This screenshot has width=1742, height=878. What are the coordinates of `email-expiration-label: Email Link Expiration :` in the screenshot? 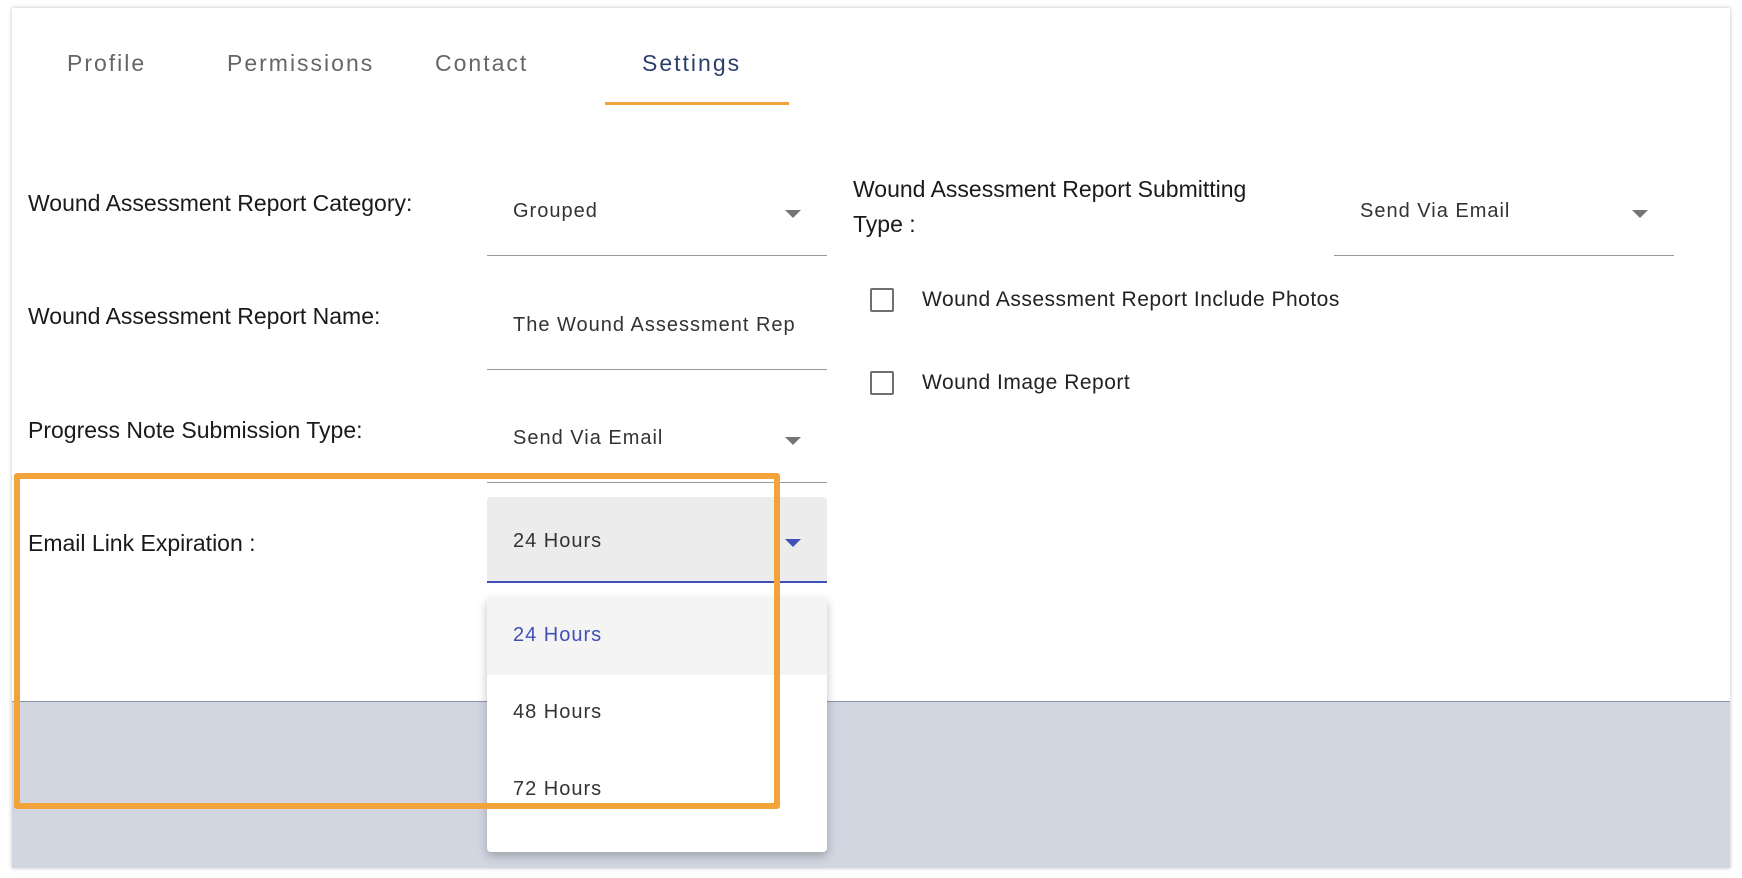 It's located at (142, 543).